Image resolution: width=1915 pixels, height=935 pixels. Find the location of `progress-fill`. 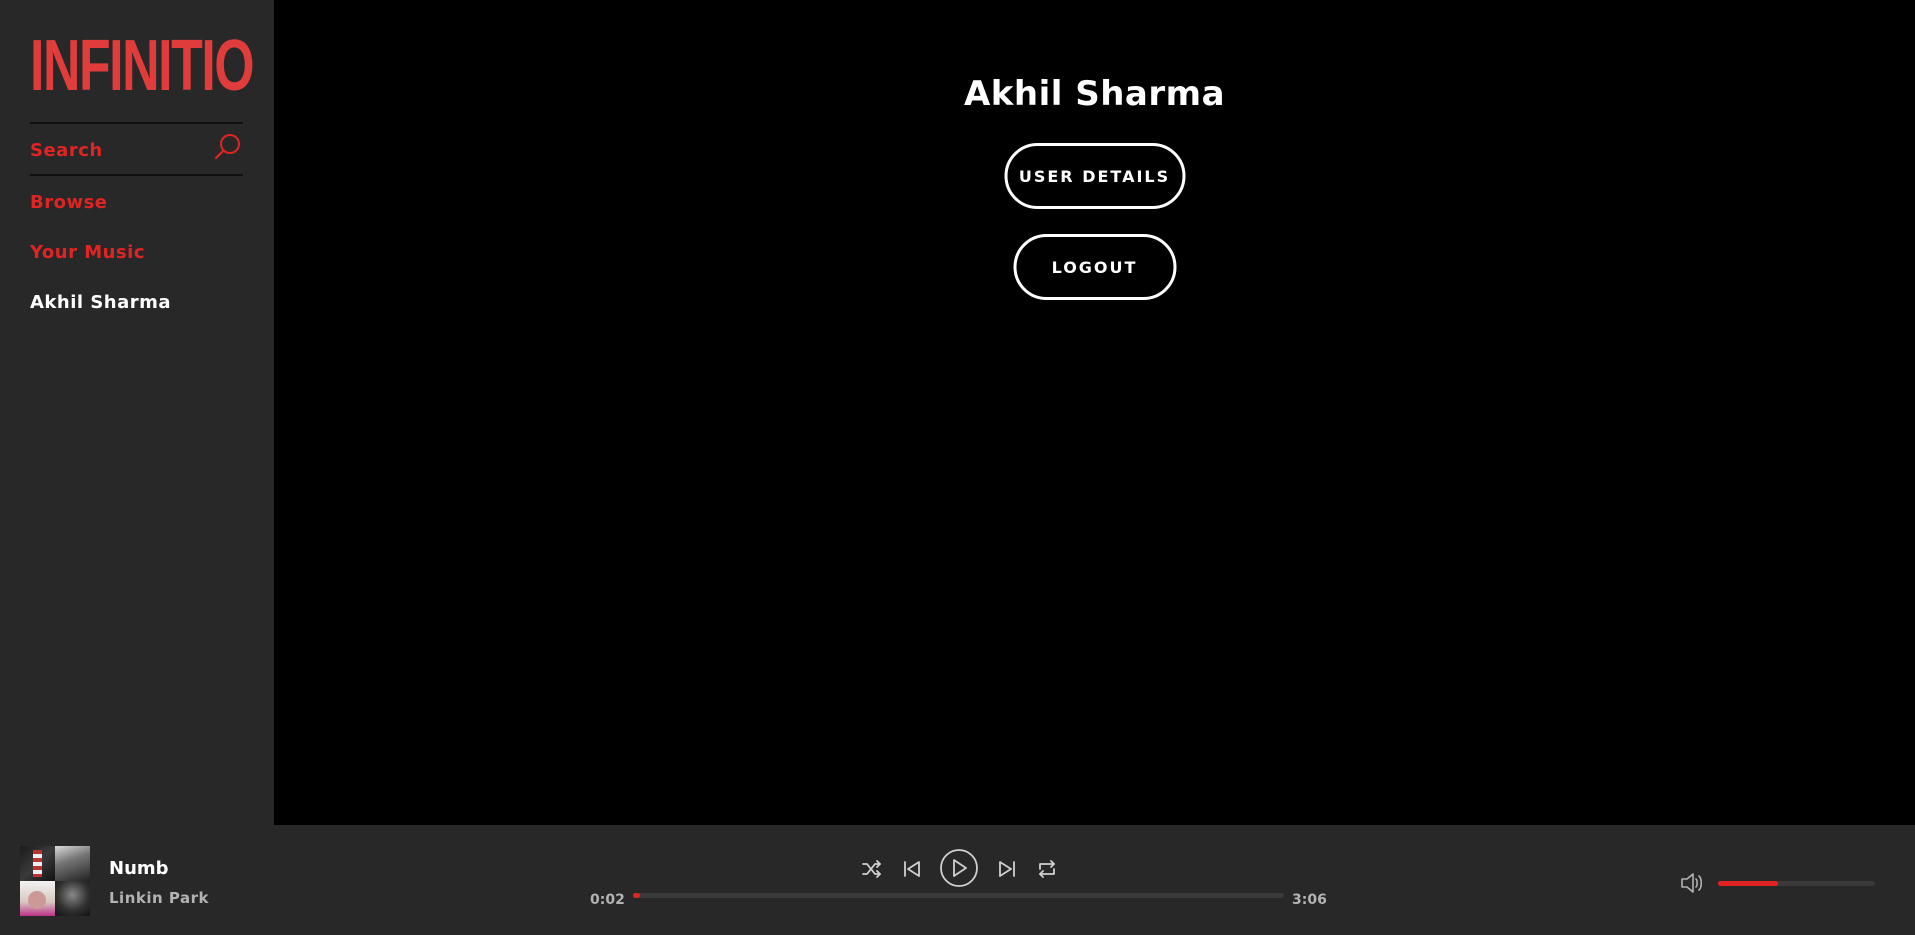

progress-fill is located at coordinates (637, 895).